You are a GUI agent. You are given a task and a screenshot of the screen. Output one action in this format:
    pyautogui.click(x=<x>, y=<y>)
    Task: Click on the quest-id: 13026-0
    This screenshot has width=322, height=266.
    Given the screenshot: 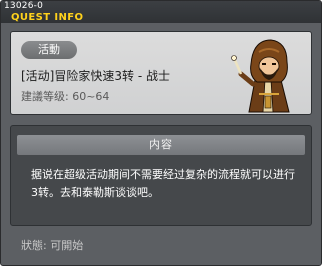 What is the action you would take?
    pyautogui.click(x=24, y=6)
    